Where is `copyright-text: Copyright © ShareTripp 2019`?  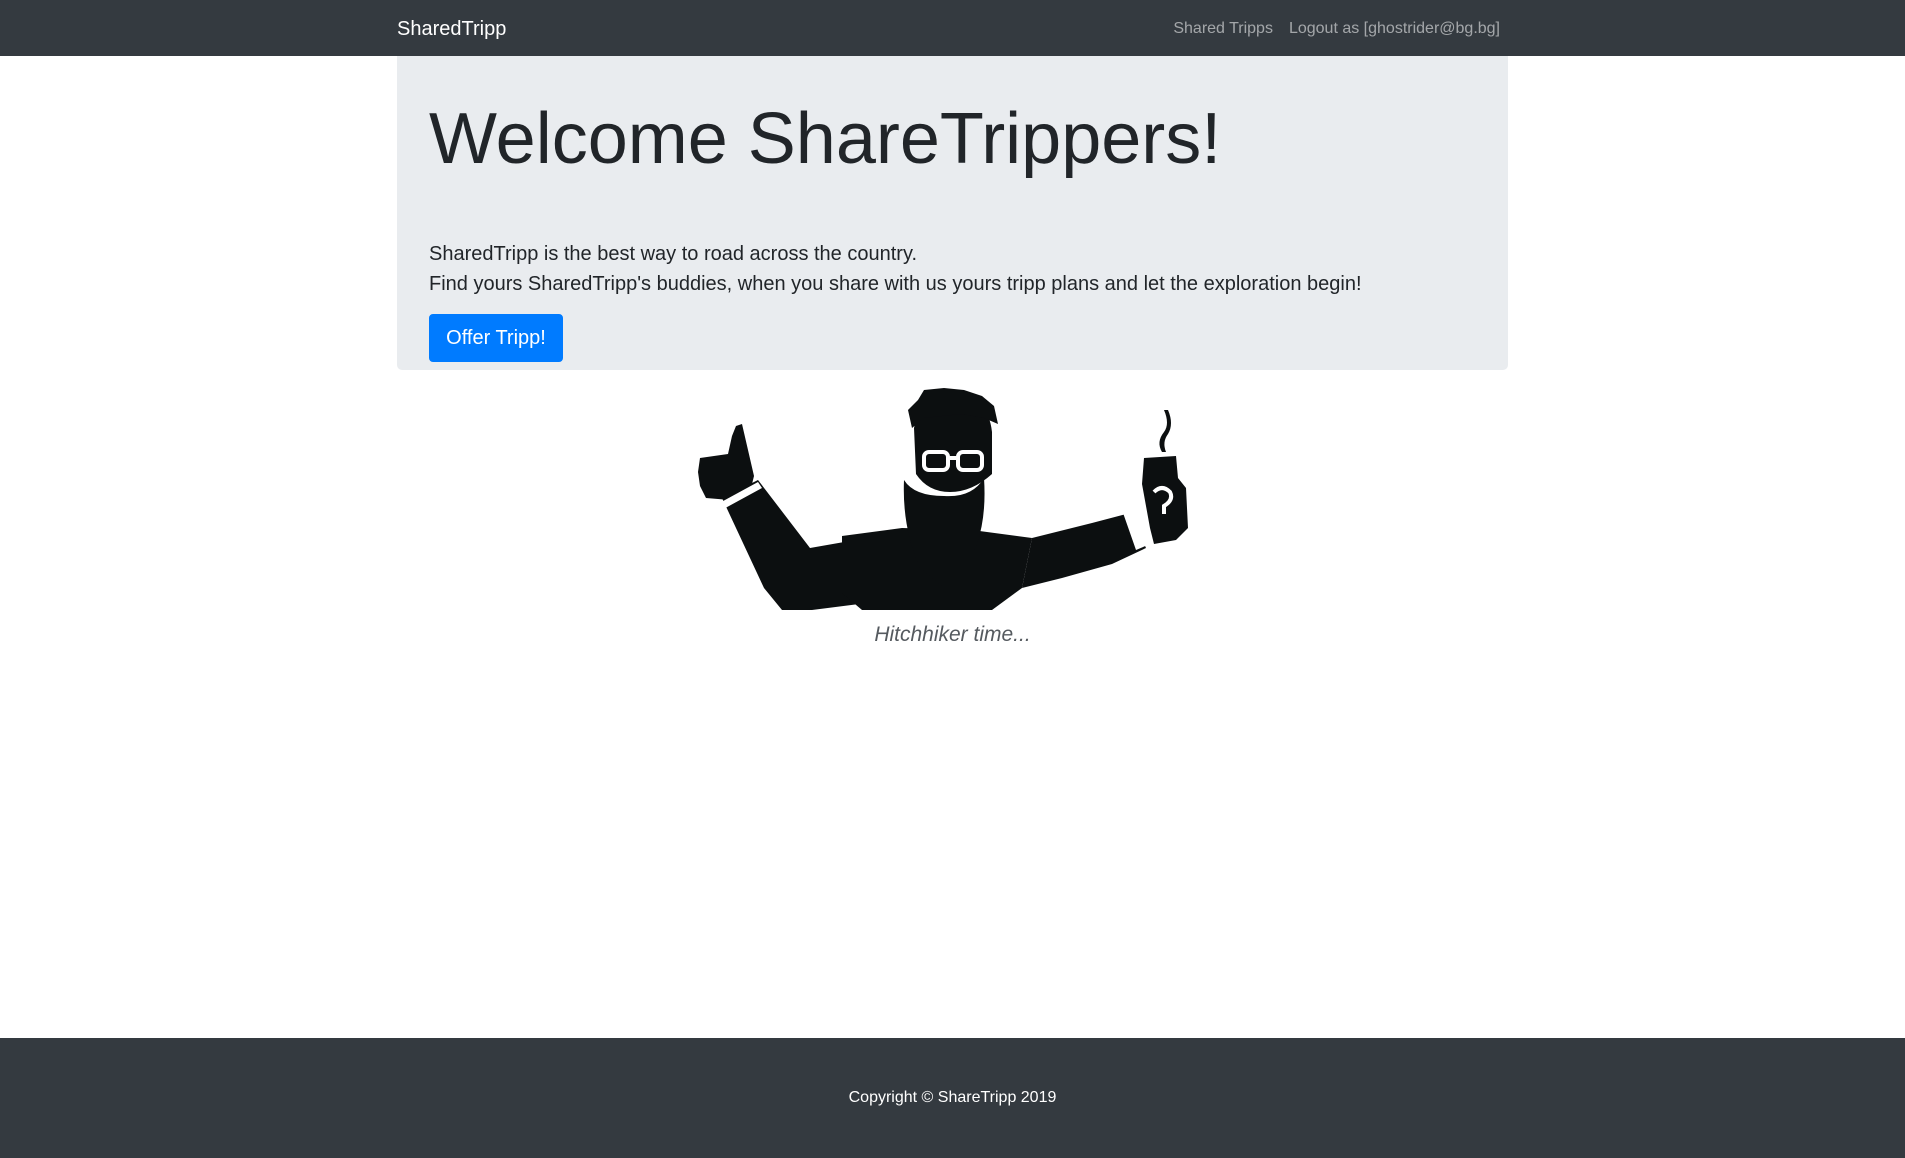 copyright-text: Copyright © ShareTripp 2019 is located at coordinates (952, 1097).